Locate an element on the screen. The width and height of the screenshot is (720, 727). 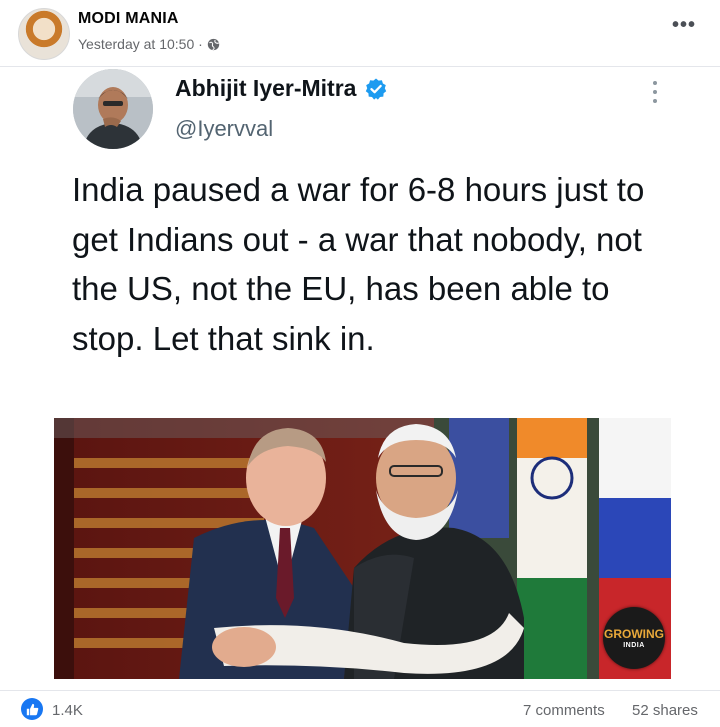
watermark-logo: GROWING INDIA is located at coordinates (634, 638).